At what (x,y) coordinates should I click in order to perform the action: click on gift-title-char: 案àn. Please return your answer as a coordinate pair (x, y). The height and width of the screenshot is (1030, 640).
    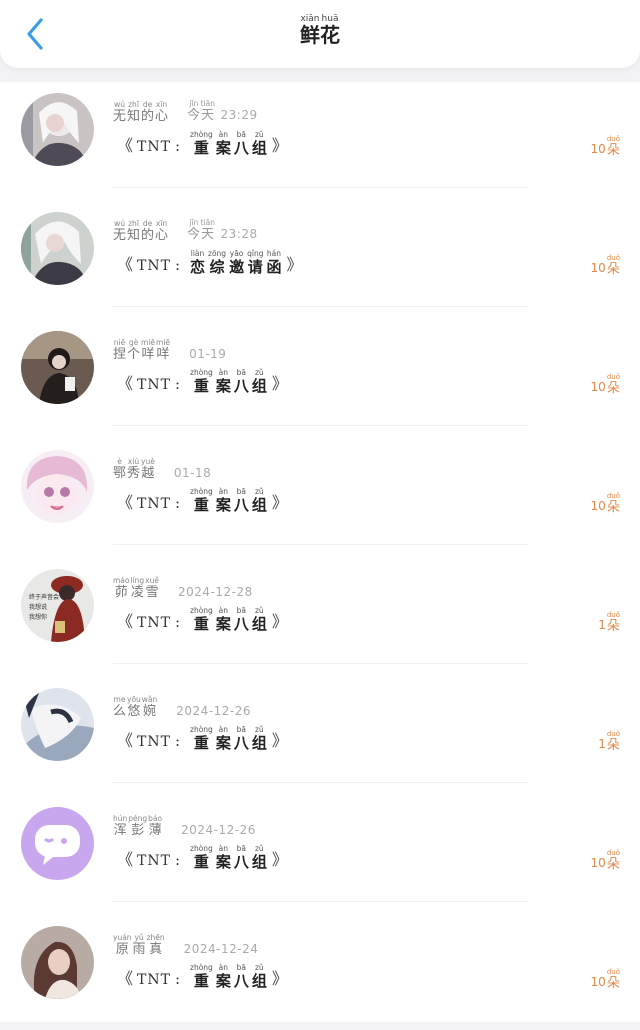
    Looking at the image, I should click on (223, 976).